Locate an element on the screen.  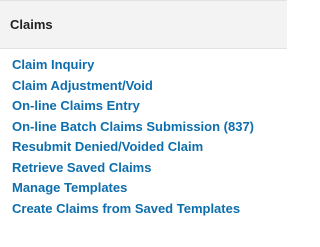
retrieve-saved-claims-link: Retrieve Saved Claims is located at coordinates (81, 167).